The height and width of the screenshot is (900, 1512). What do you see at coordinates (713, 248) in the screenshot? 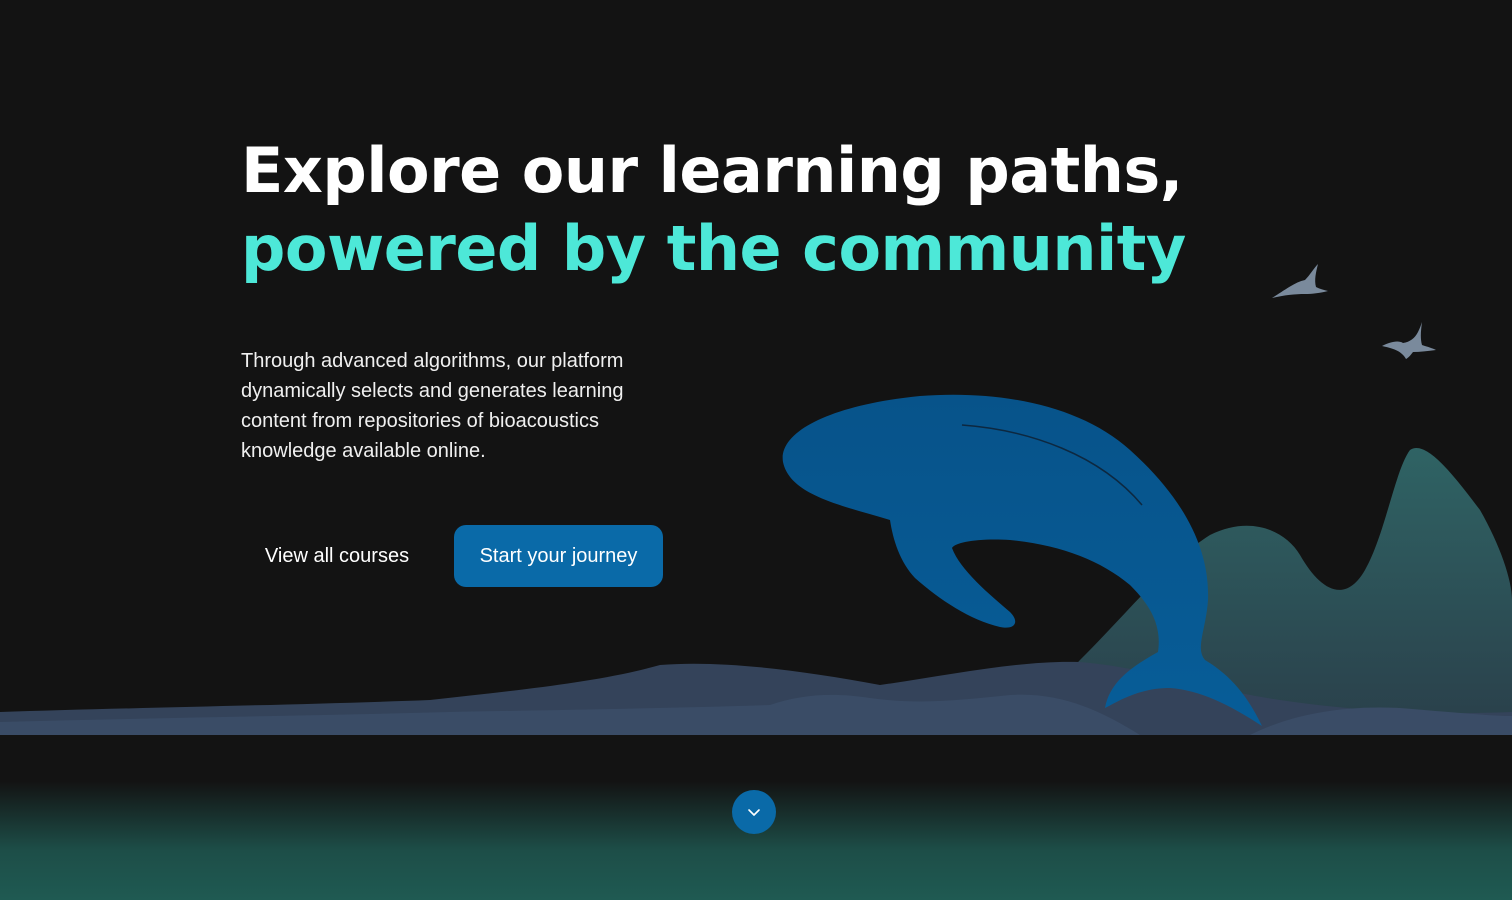
I see `headline-line-2-accent: powered by the community` at bounding box center [713, 248].